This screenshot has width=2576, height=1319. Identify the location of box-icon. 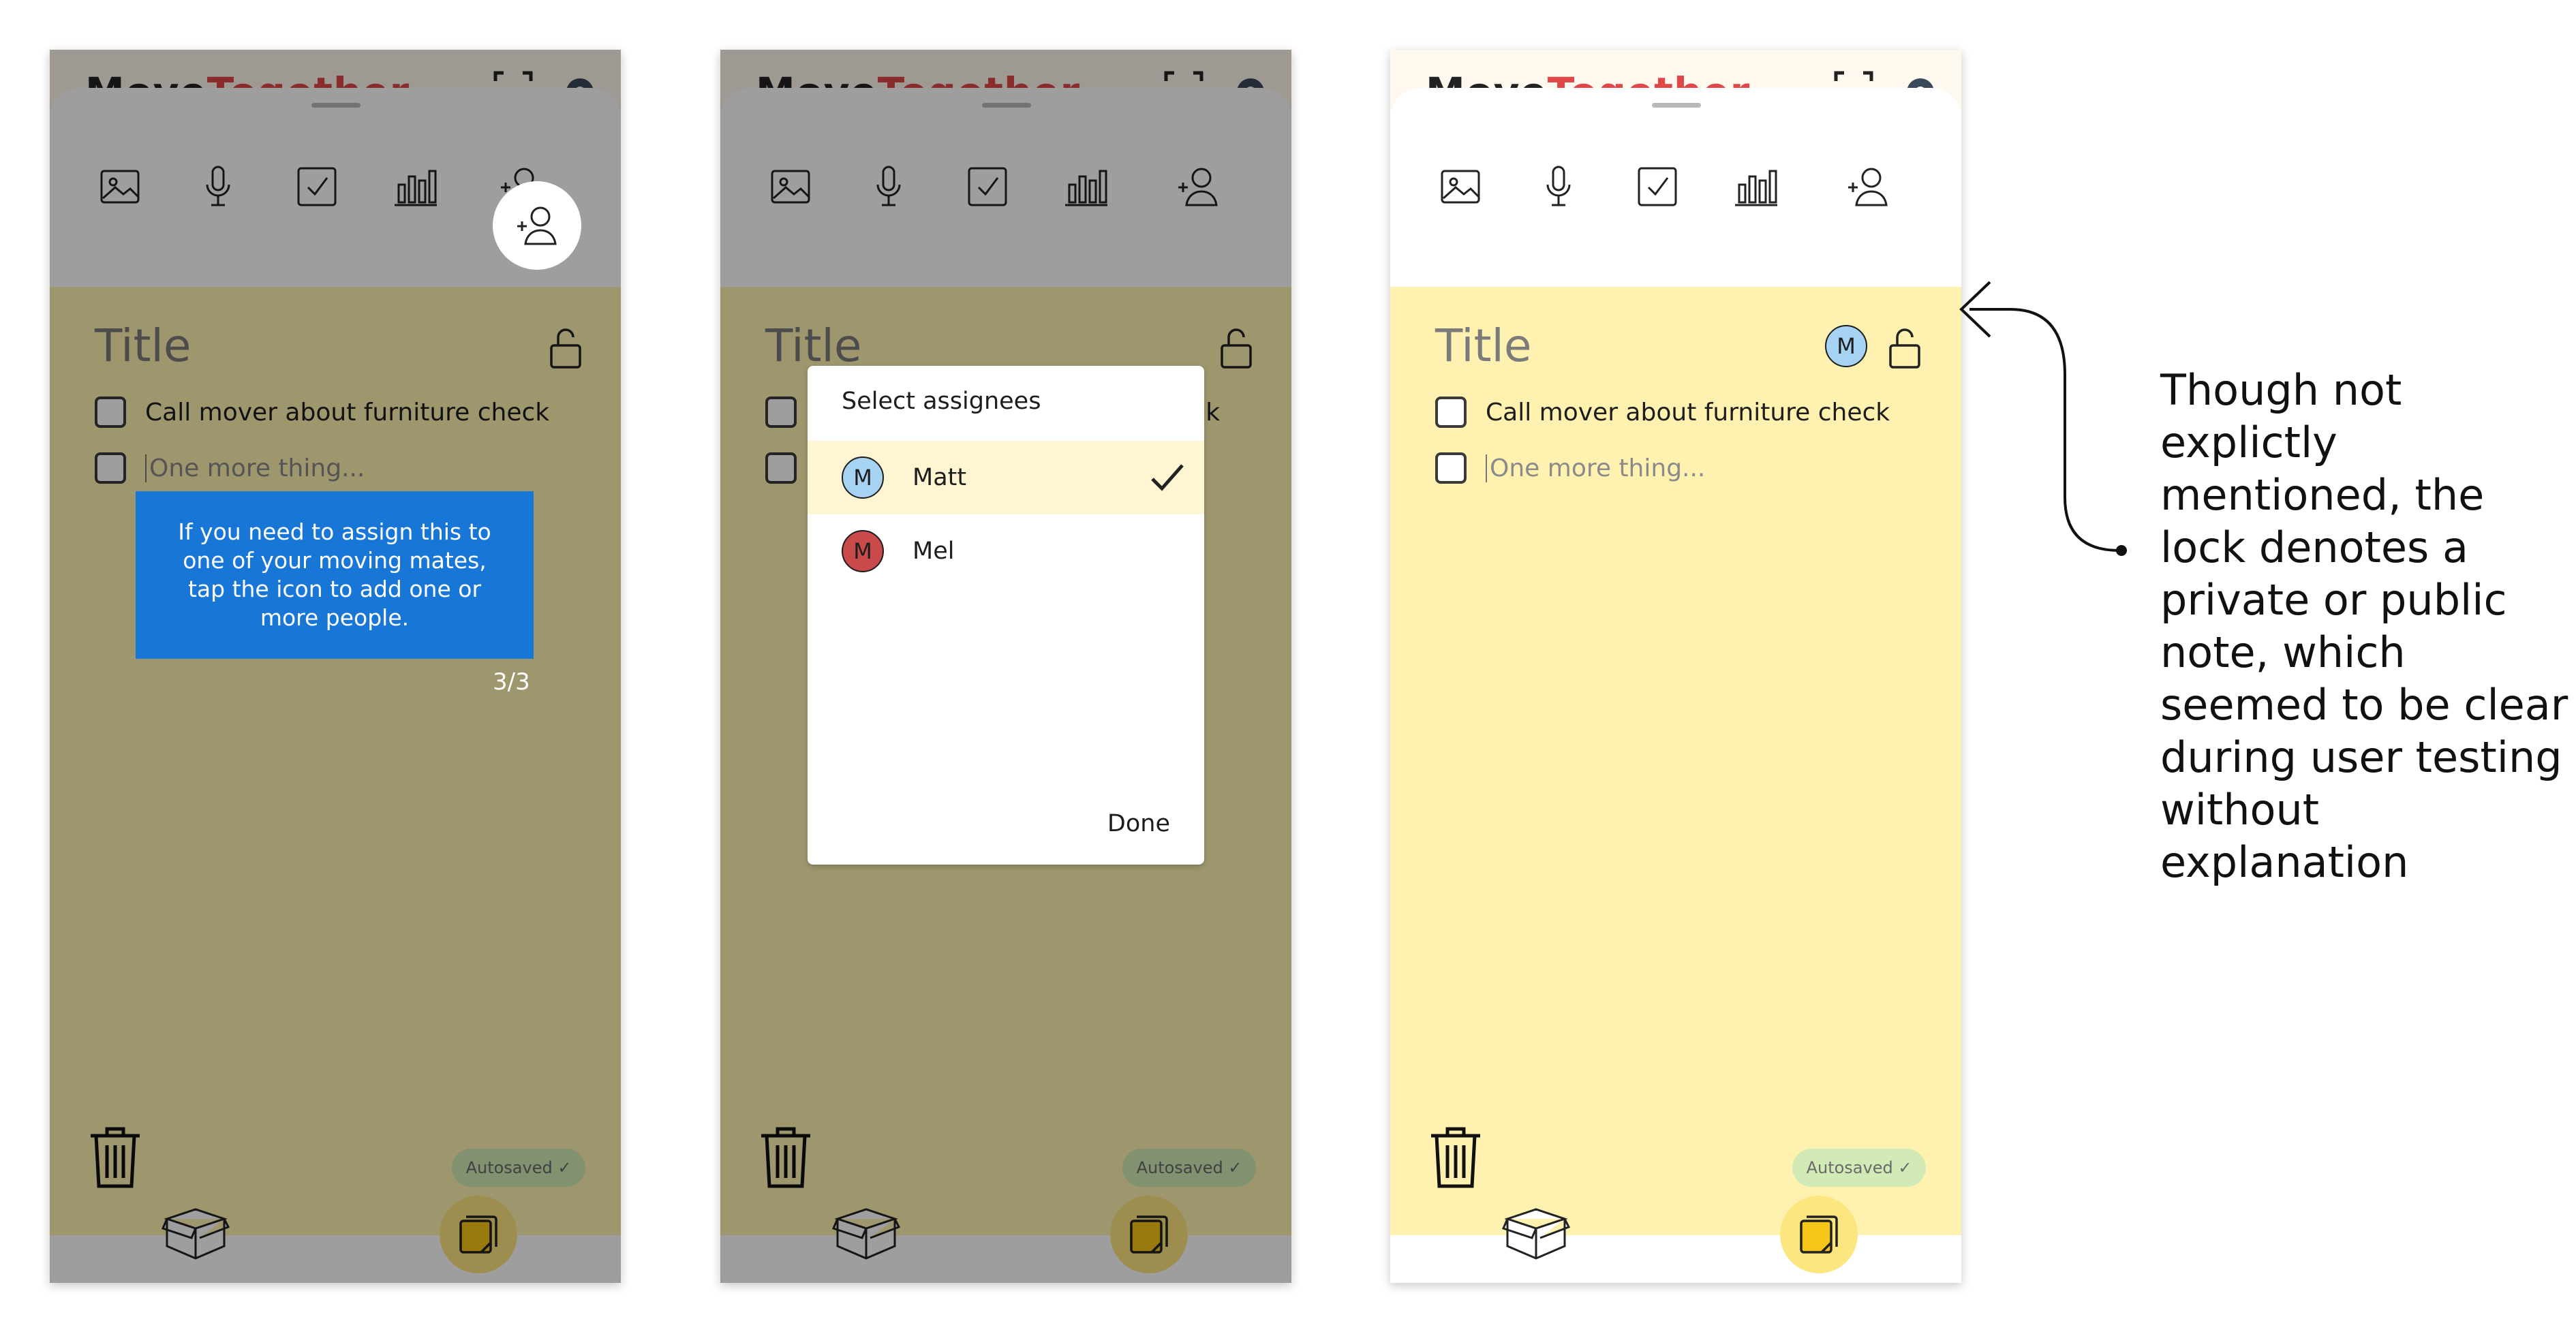
(1536, 1231).